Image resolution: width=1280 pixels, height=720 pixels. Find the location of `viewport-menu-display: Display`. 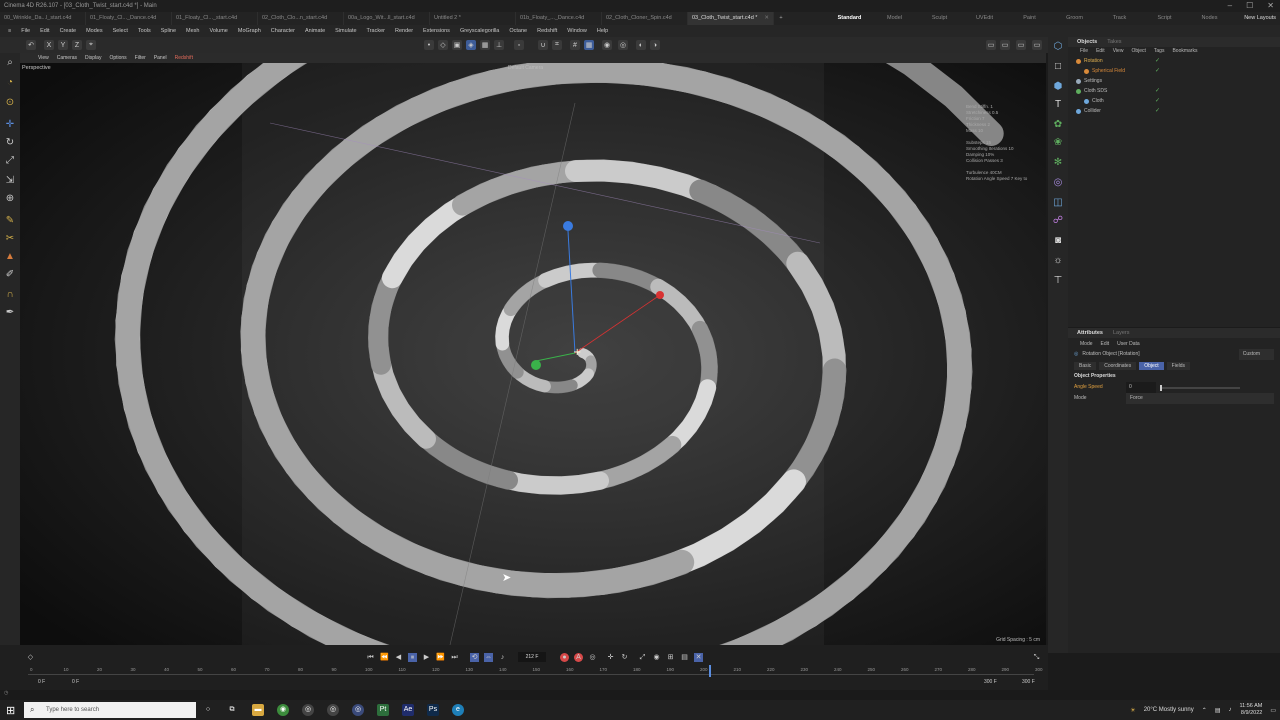

viewport-menu-display: Display is located at coordinates (93, 58).